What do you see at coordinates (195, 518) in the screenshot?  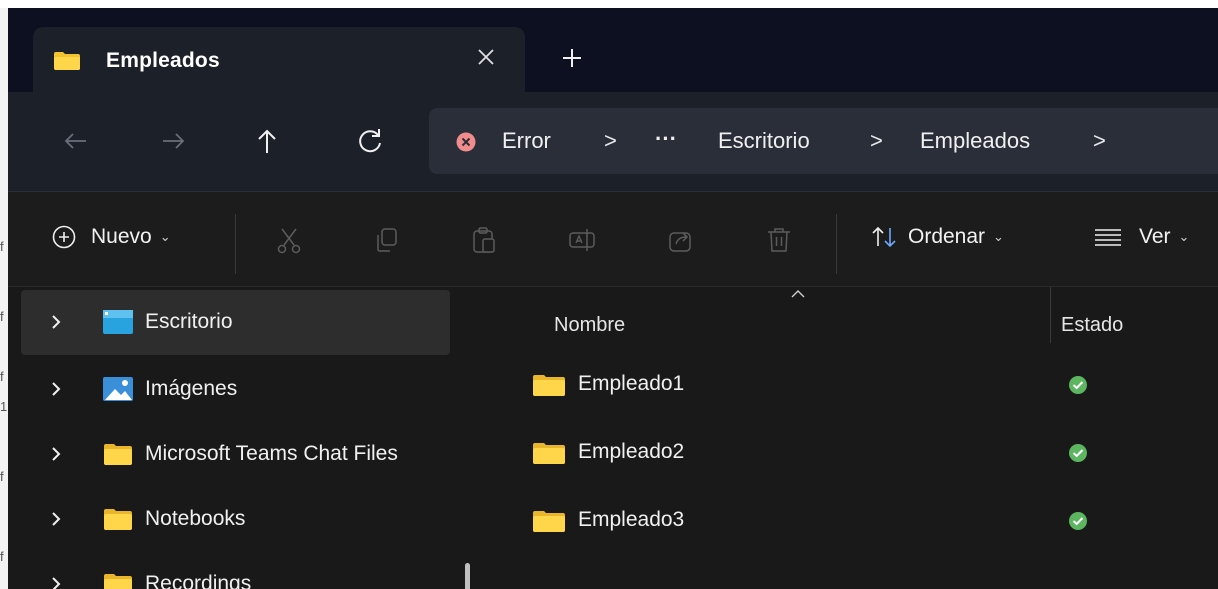 I see `sidebar-item-label: Notebooks` at bounding box center [195, 518].